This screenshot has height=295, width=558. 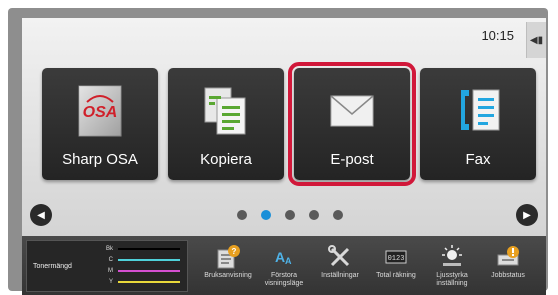 I want to click on manual-button: ? Bruksanvisning, so click(x=228, y=268).